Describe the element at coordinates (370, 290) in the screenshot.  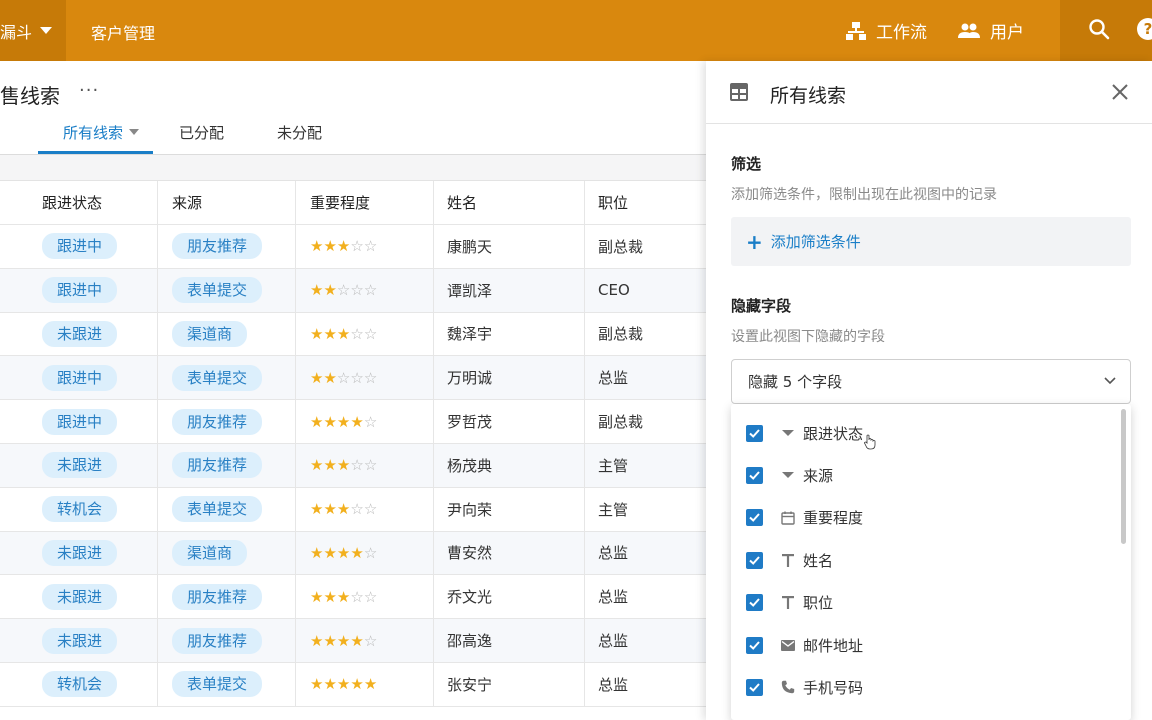
I see `star-empty-icon: ☆` at that location.